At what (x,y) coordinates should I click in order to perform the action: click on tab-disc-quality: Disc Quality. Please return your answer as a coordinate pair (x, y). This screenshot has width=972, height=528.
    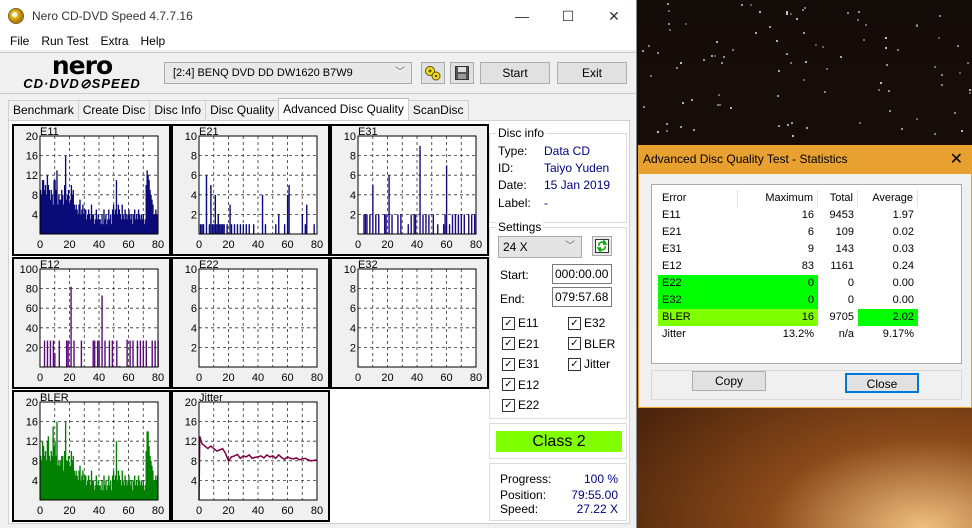
    Looking at the image, I should click on (242, 110).